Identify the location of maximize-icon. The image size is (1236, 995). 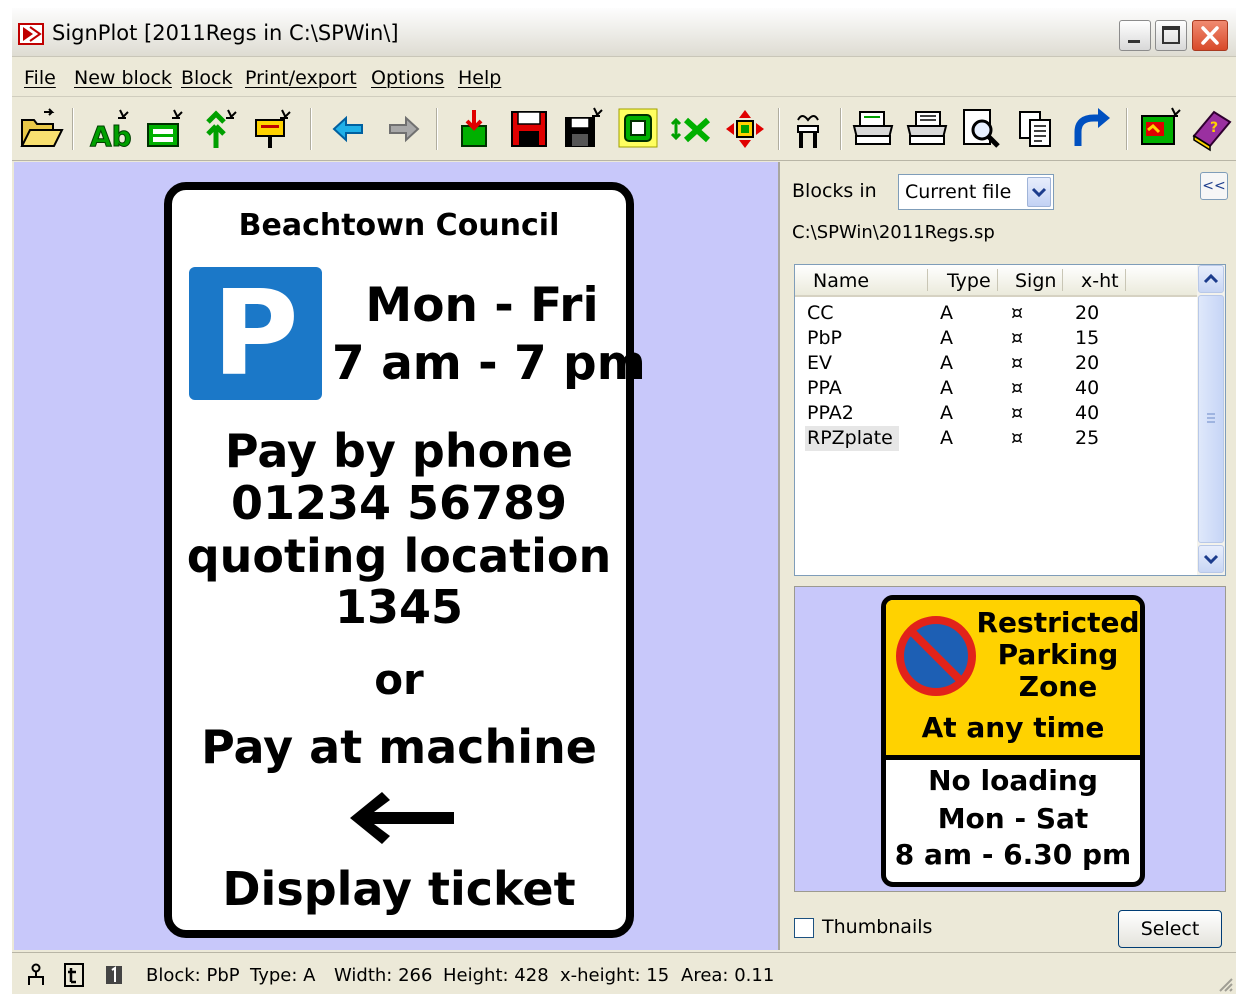
(1171, 35).